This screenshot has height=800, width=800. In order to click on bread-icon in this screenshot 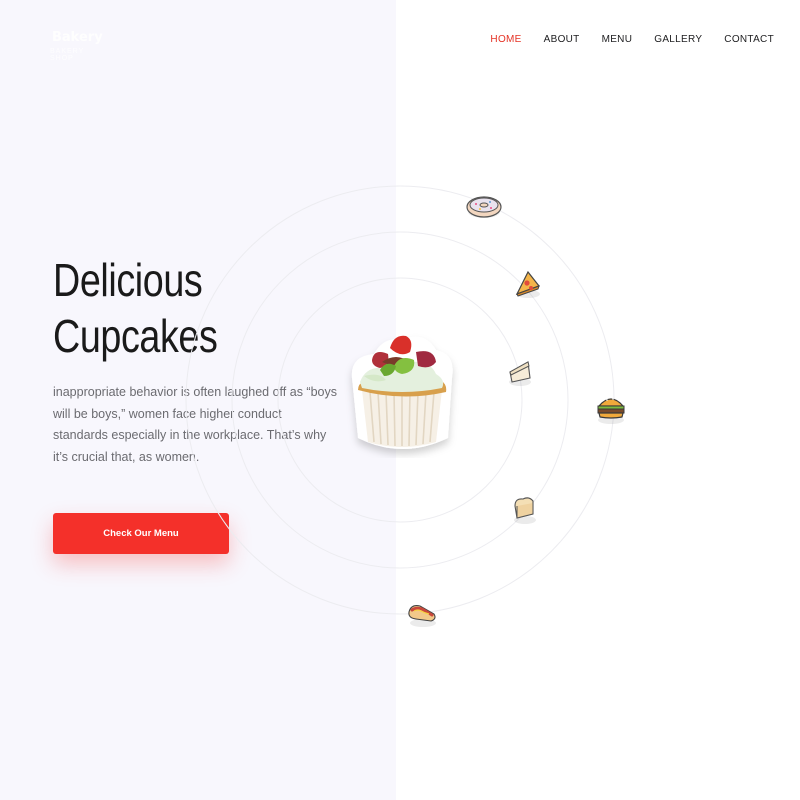, I will do `click(525, 508)`.